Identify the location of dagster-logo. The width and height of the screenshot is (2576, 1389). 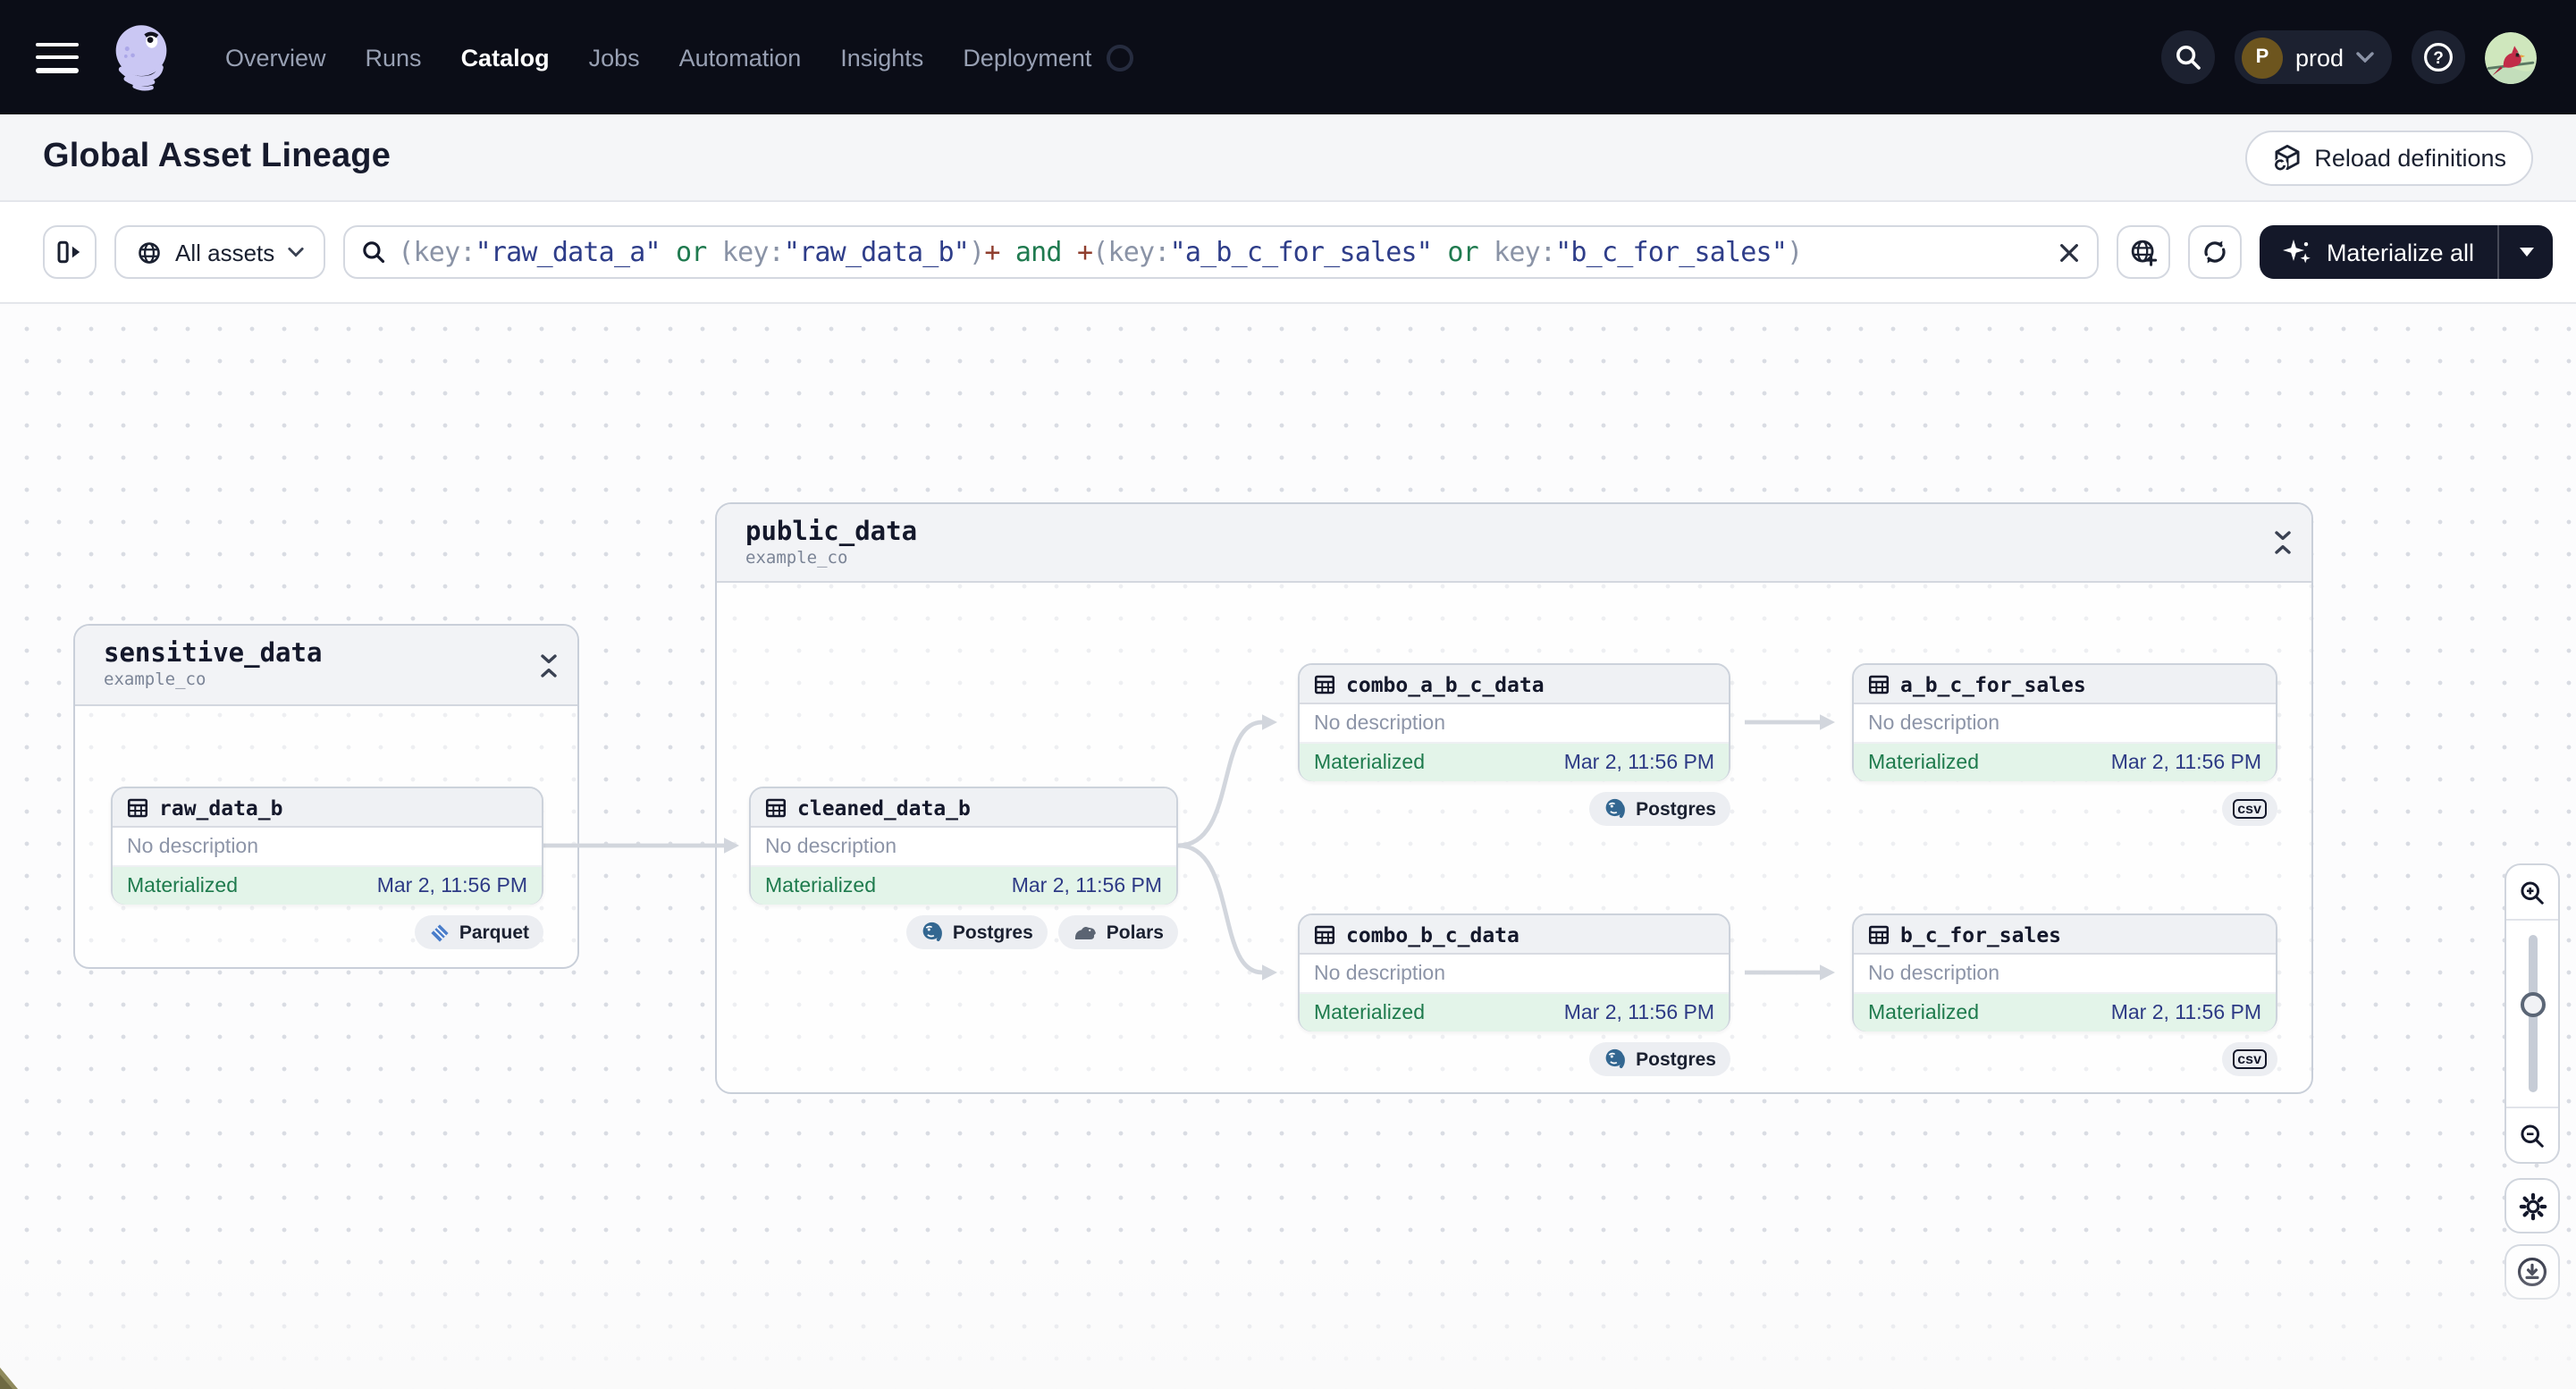
(142, 57).